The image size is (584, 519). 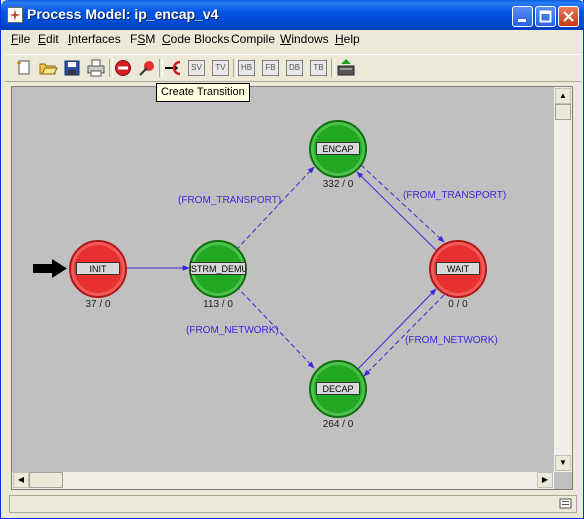 I want to click on scroll-right-button: ▶, so click(x=545, y=480).